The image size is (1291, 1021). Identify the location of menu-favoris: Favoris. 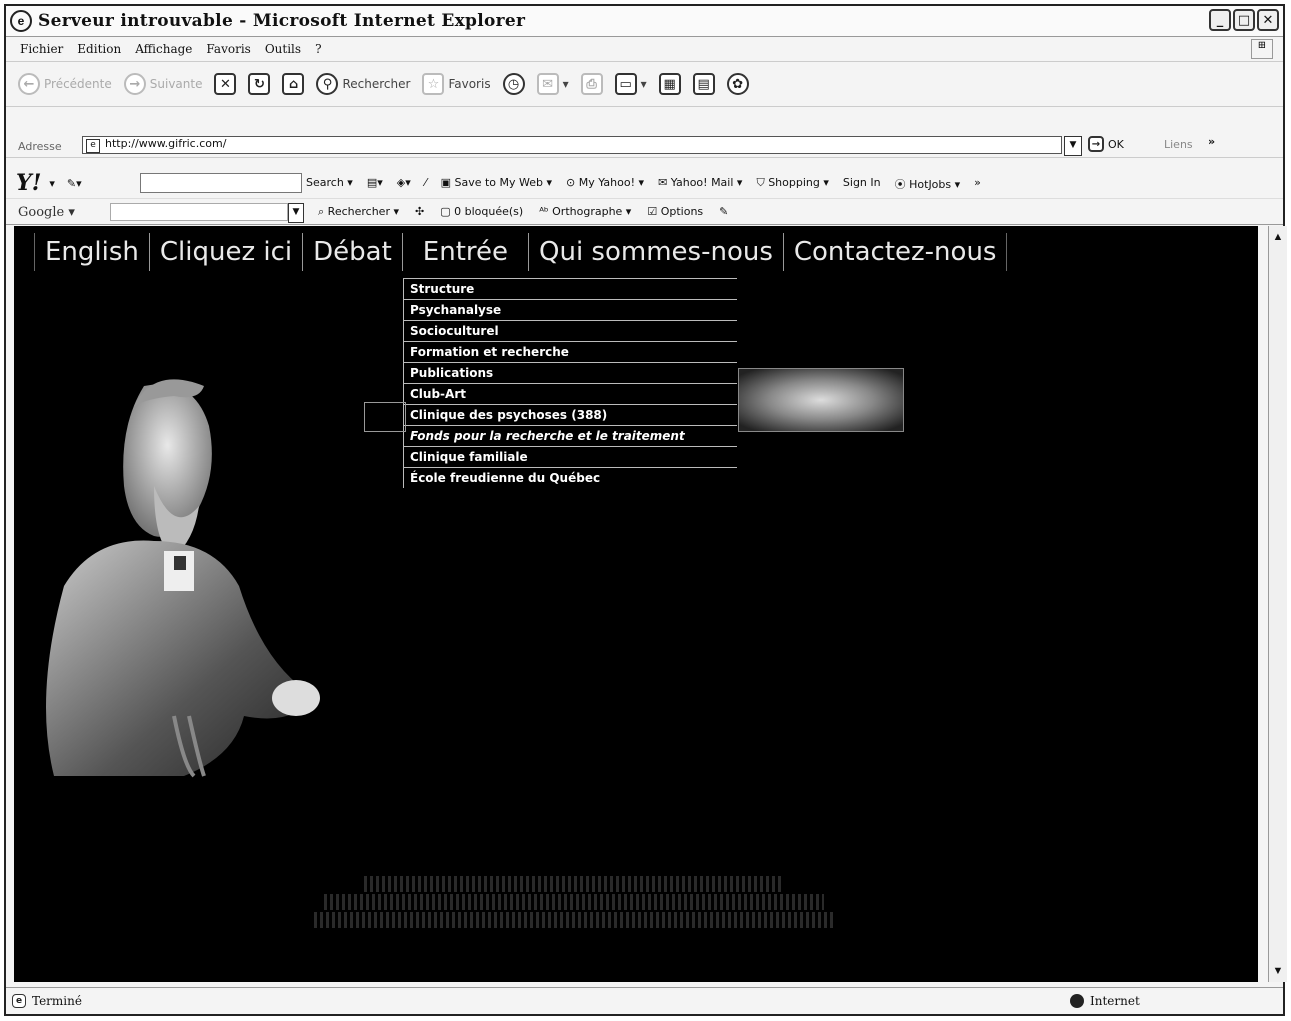
(228, 49).